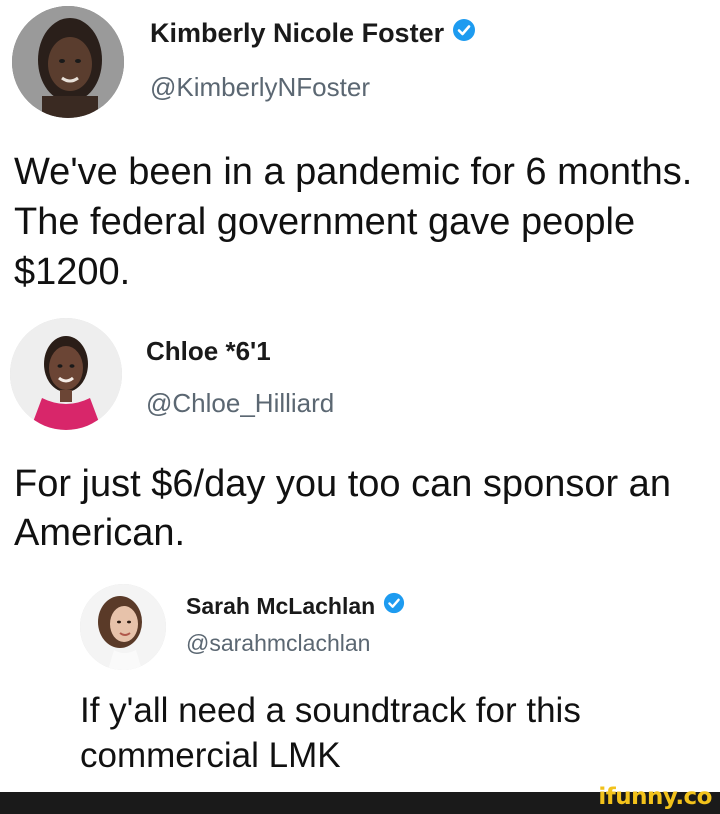 The image size is (720, 814). I want to click on avatar-chloe, so click(66, 374).